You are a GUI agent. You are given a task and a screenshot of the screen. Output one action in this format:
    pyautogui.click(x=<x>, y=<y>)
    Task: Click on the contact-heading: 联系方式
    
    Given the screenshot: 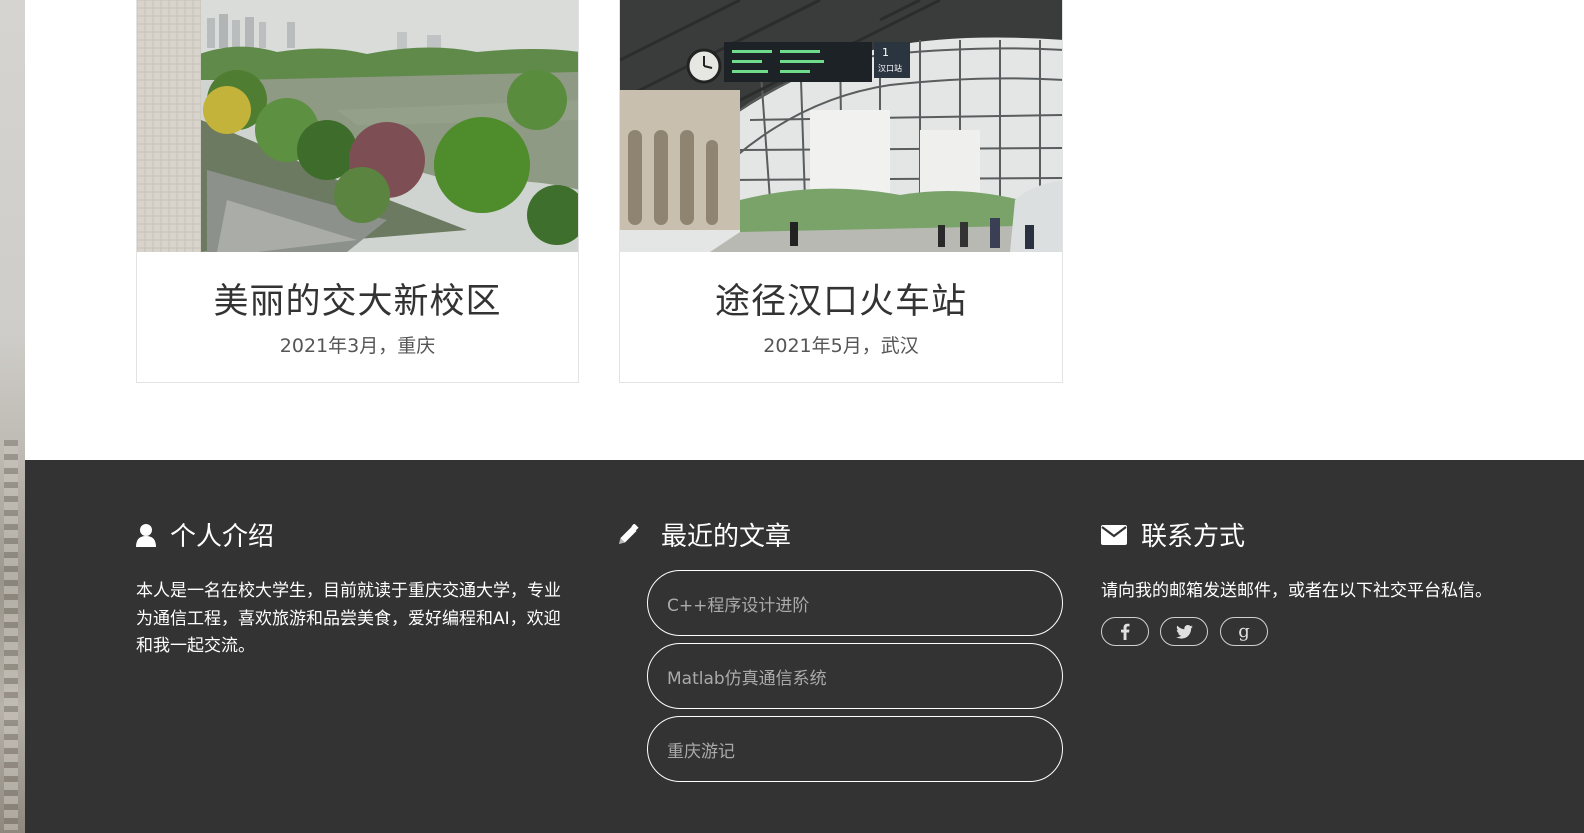 What is the action you would take?
    pyautogui.click(x=1173, y=534)
    